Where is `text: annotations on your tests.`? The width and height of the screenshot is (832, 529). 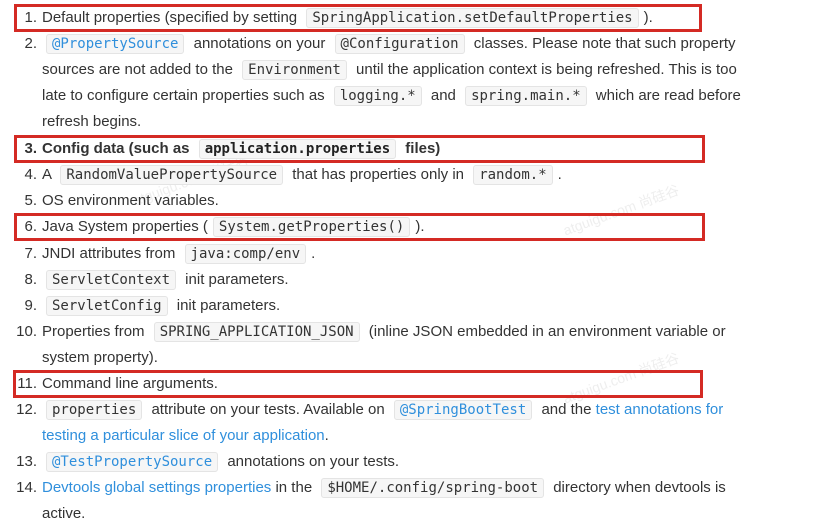 text: annotations on your tests. is located at coordinates (311, 461).